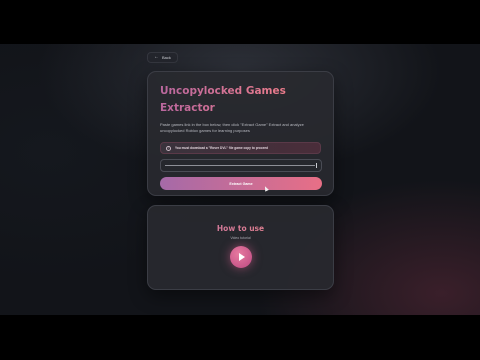 This screenshot has height=360, width=480. What do you see at coordinates (240, 337) in the screenshot?
I see `letterbox-bottom` at bounding box center [240, 337].